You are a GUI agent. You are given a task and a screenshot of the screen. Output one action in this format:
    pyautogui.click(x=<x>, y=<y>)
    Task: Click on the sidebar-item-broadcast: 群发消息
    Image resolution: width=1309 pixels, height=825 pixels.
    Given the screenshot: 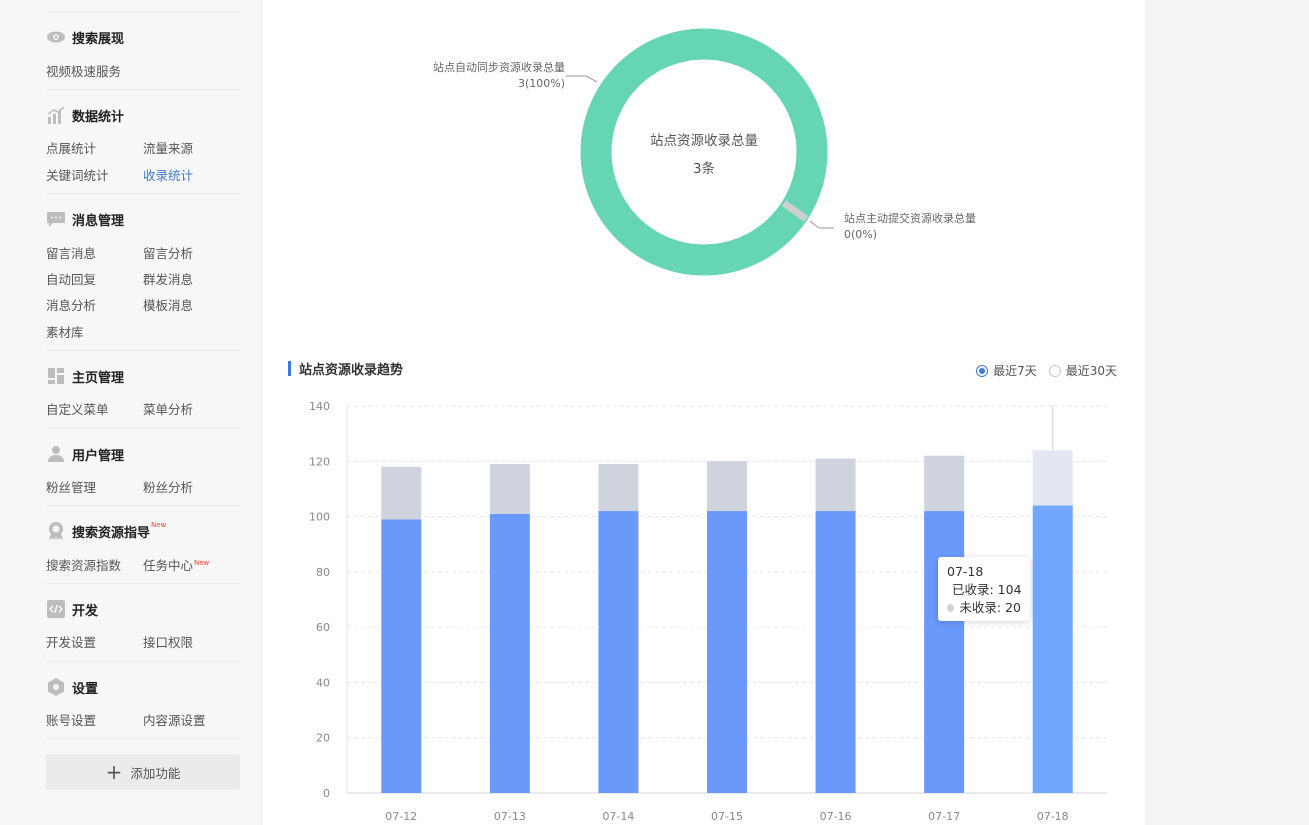 What is the action you would take?
    pyautogui.click(x=168, y=278)
    